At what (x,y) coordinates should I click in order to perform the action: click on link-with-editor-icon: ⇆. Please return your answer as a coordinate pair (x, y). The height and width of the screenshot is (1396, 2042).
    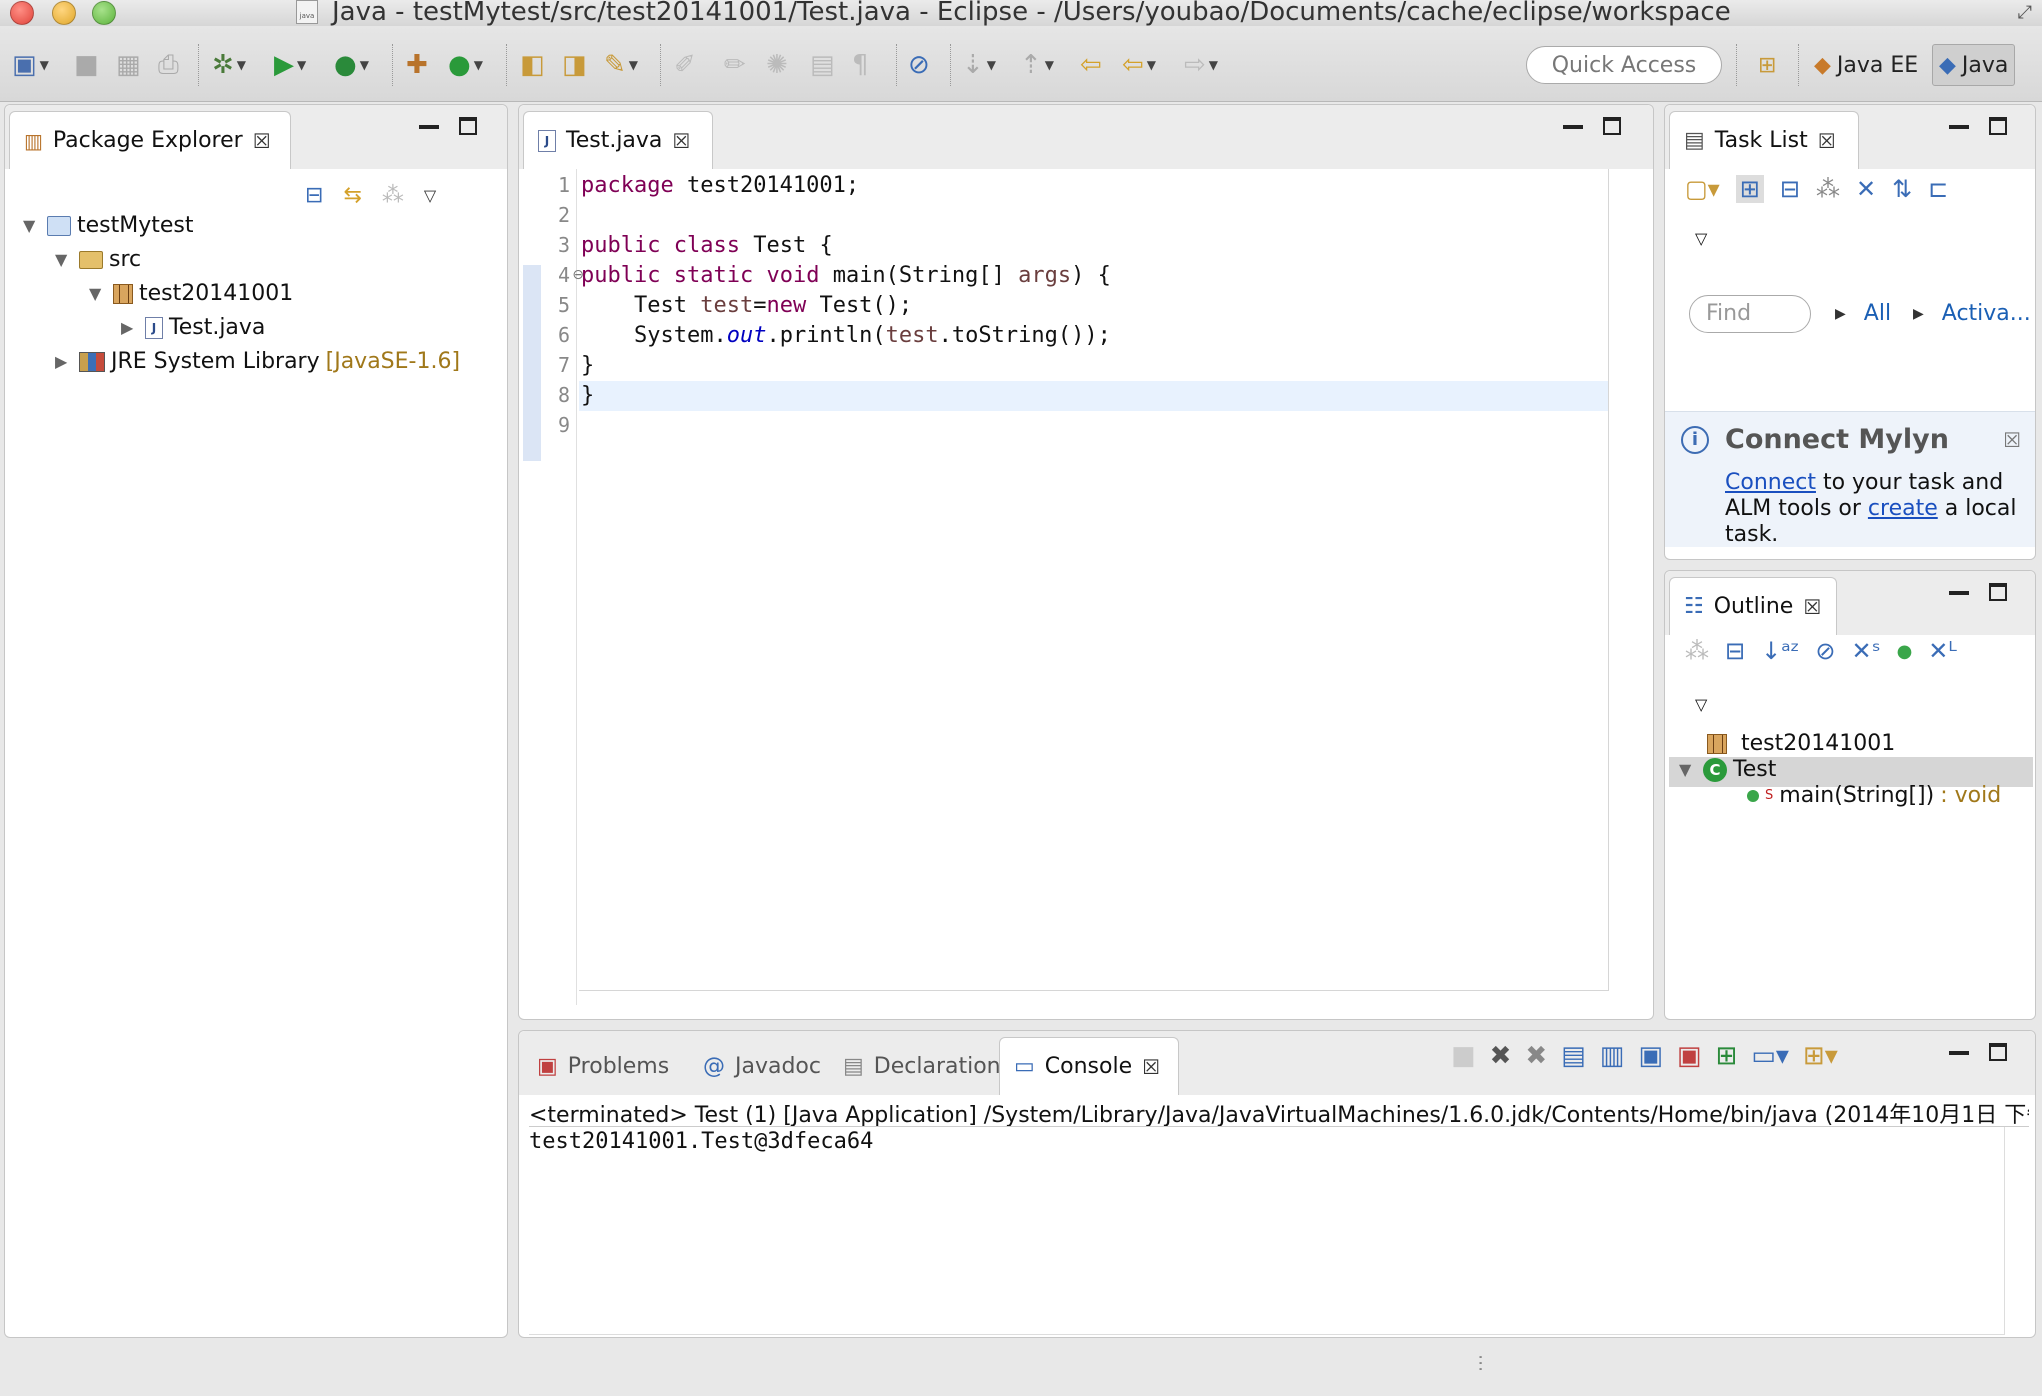
    Looking at the image, I should click on (352, 195).